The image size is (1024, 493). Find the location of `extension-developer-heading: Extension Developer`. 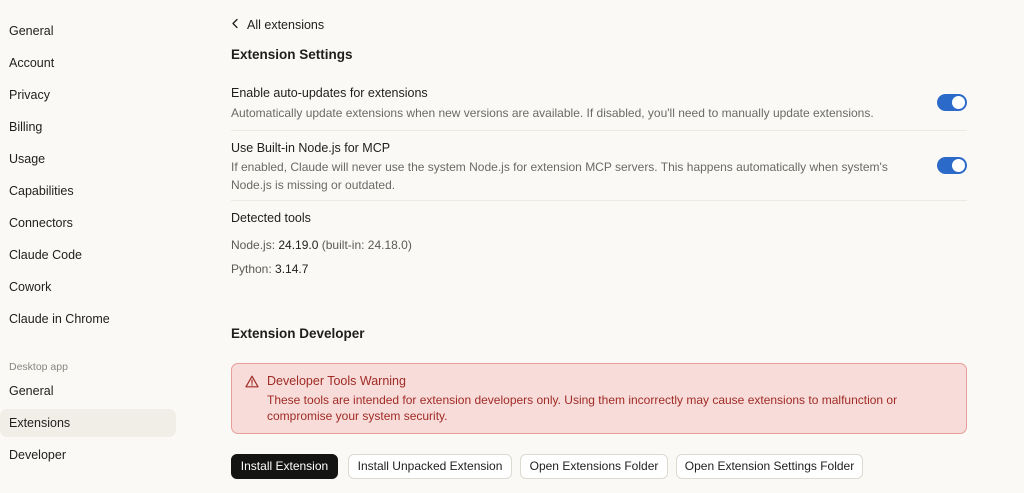

extension-developer-heading: Extension Developer is located at coordinates (298, 333).